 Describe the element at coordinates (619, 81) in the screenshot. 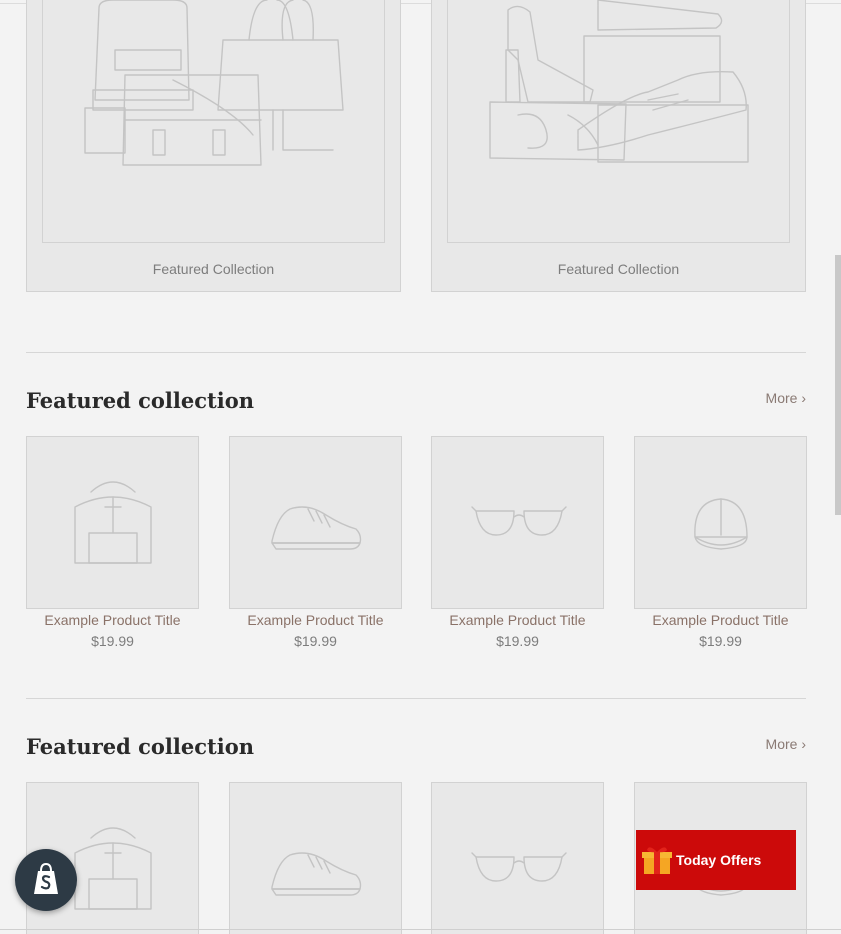

I see `shoes-illustration-icon` at that location.